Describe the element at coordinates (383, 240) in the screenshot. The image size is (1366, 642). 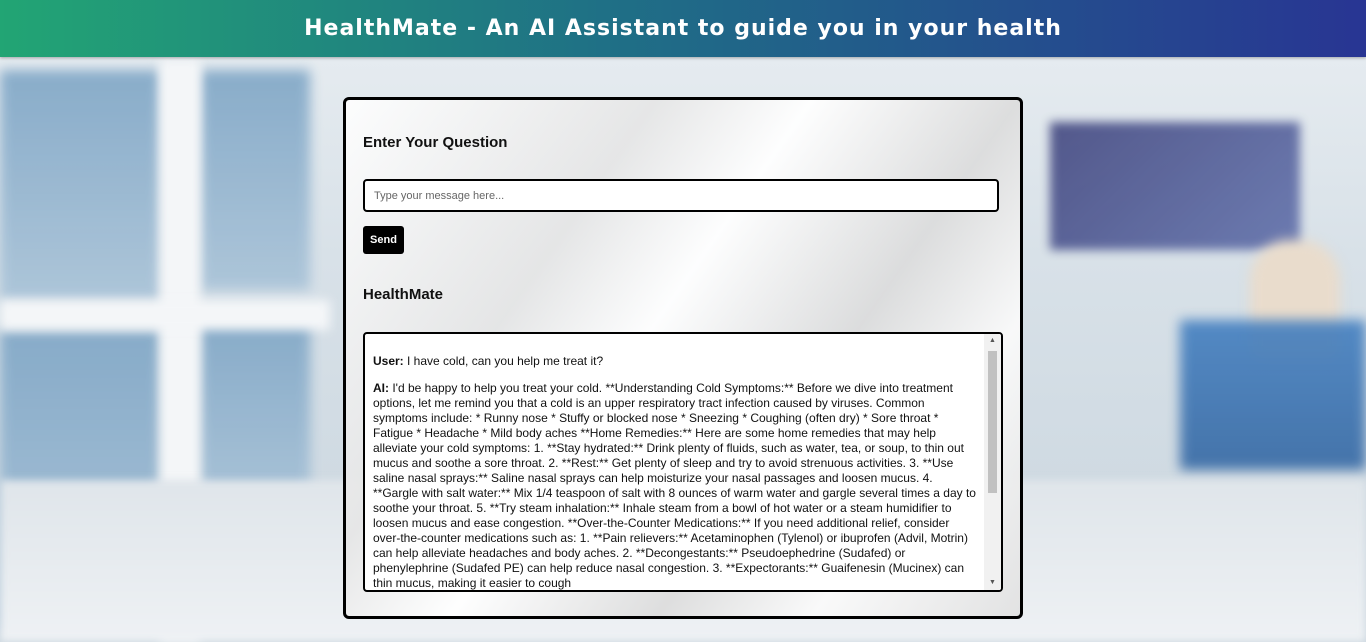
I see `send-button: Send` at that location.